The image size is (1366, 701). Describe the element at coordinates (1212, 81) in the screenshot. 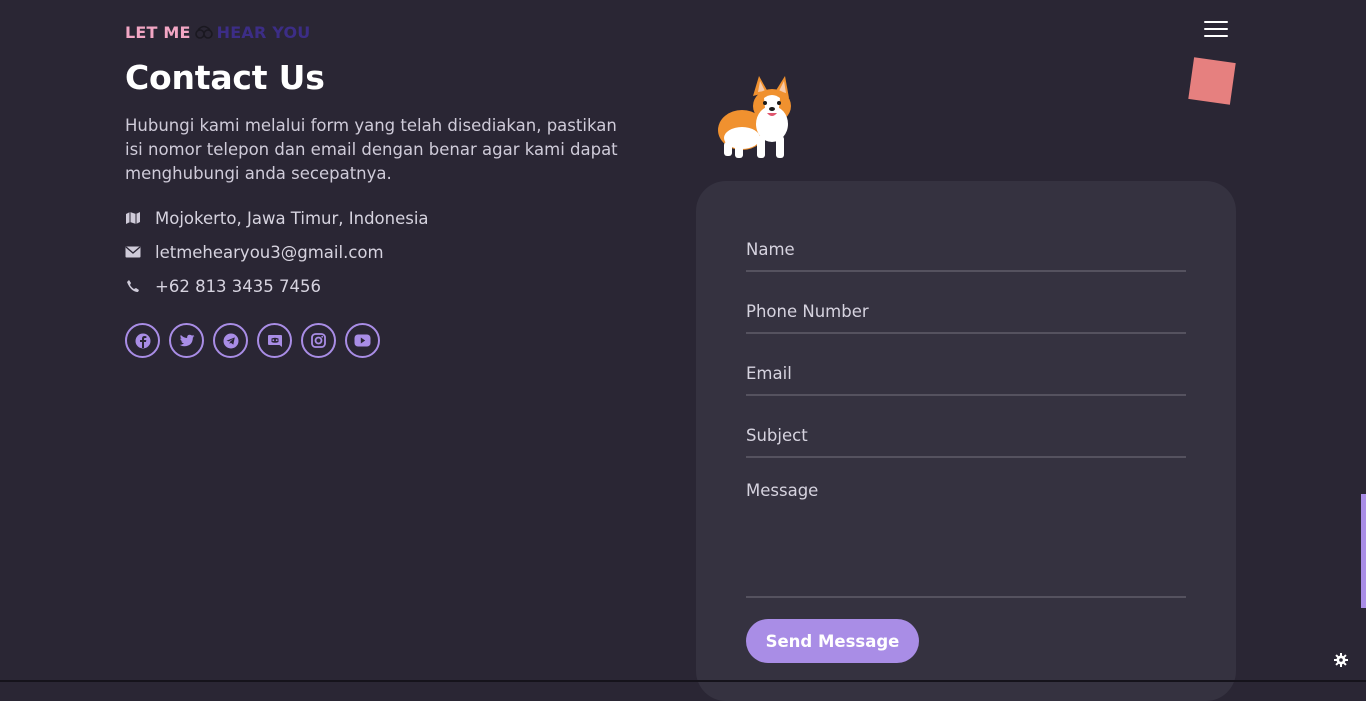

I see `decorative-square` at that location.